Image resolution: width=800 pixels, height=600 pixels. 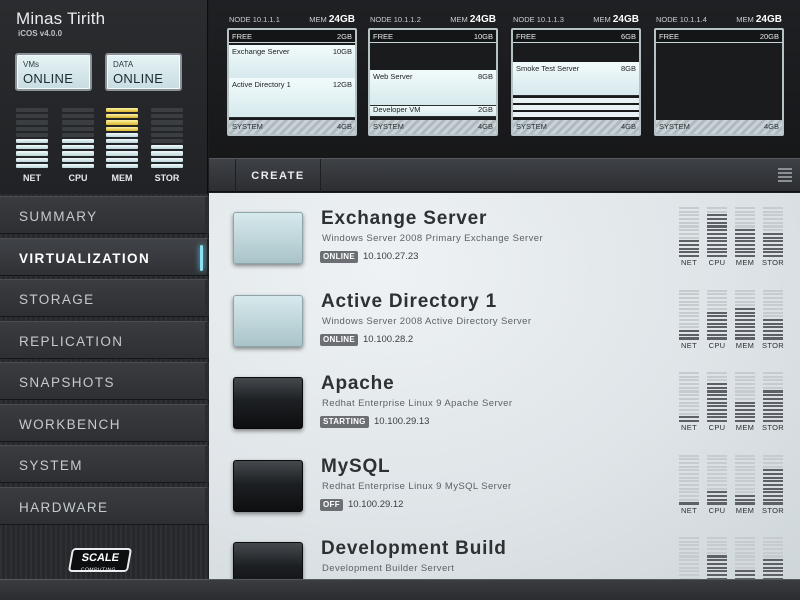 I want to click on sidebar-item-workbench: WORKBENCH, so click(x=105, y=422).